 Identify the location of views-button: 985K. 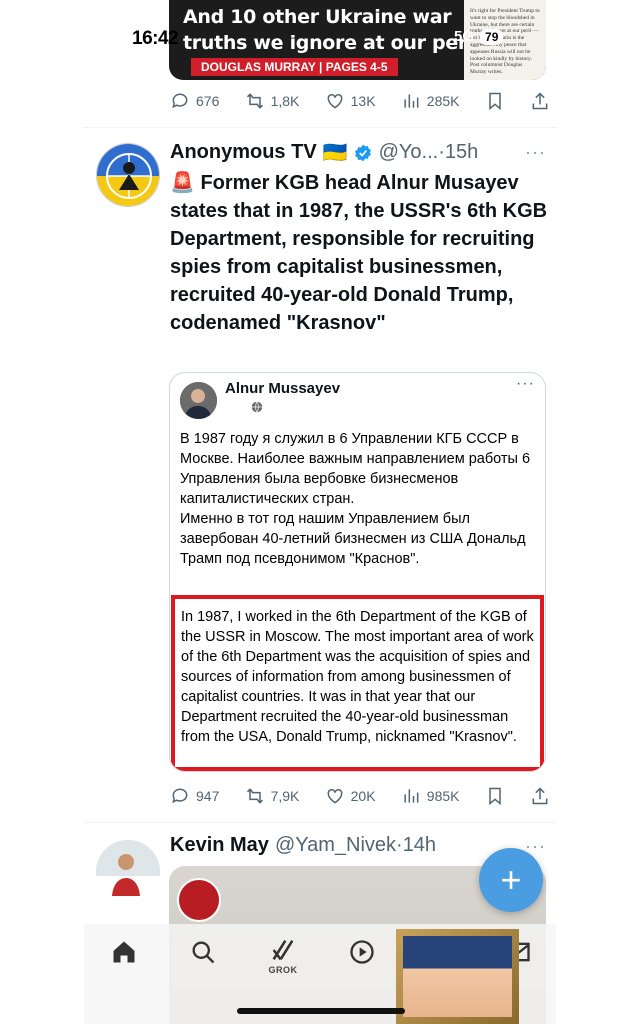
(430, 796).